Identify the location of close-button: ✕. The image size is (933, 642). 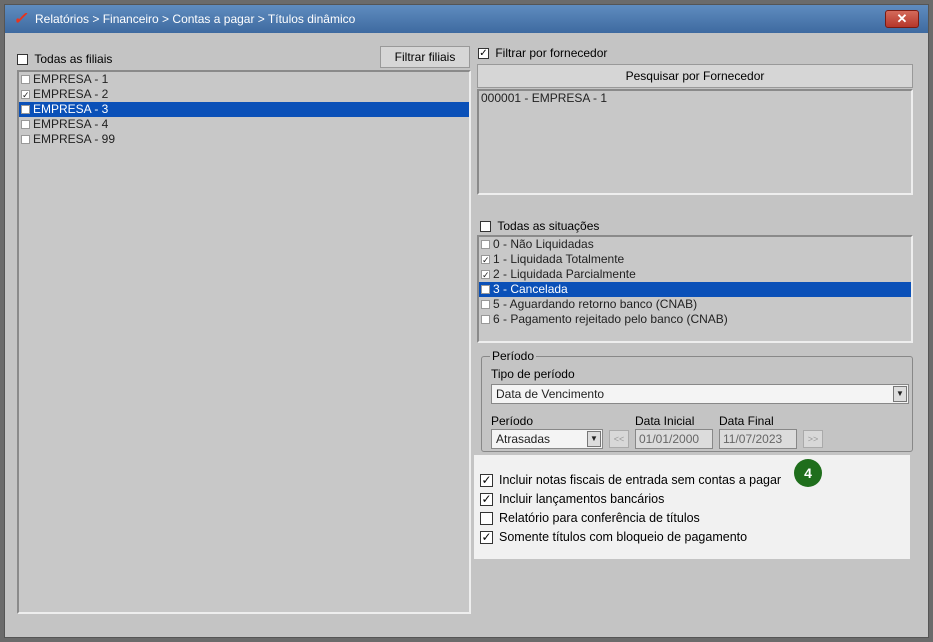
(902, 19).